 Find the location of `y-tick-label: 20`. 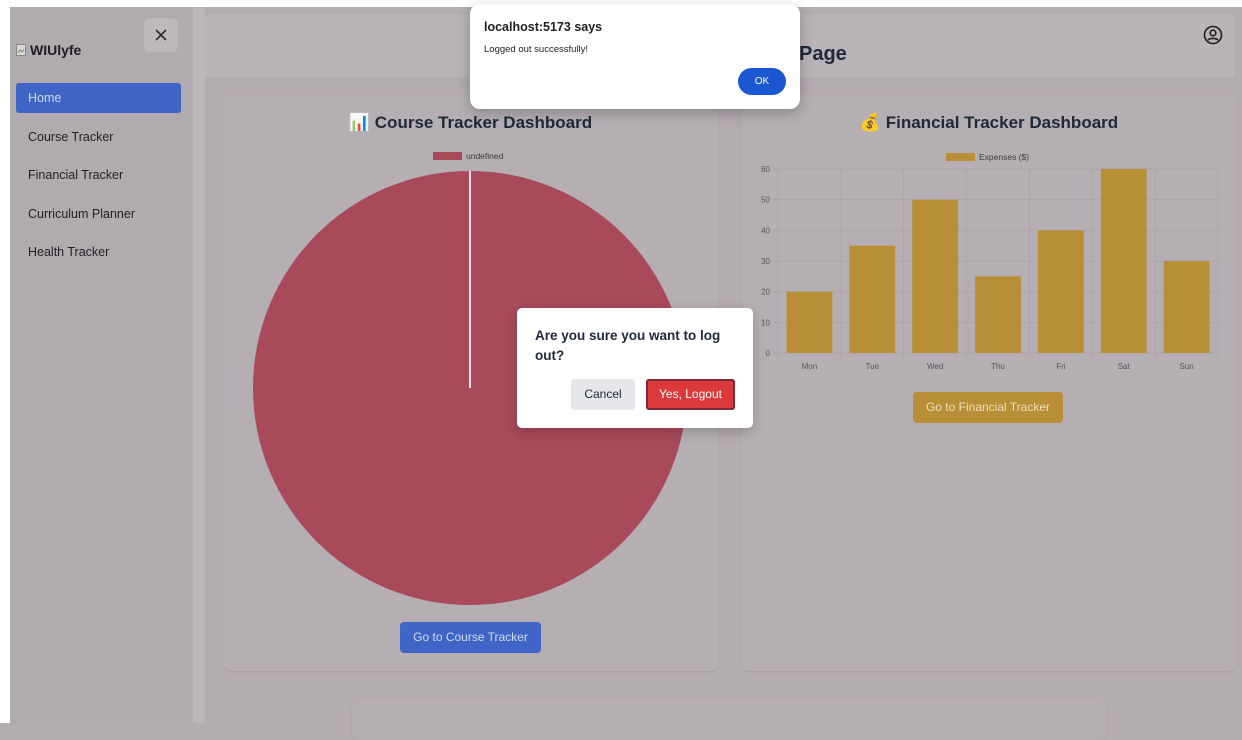

y-tick-label: 20 is located at coordinates (765, 292).